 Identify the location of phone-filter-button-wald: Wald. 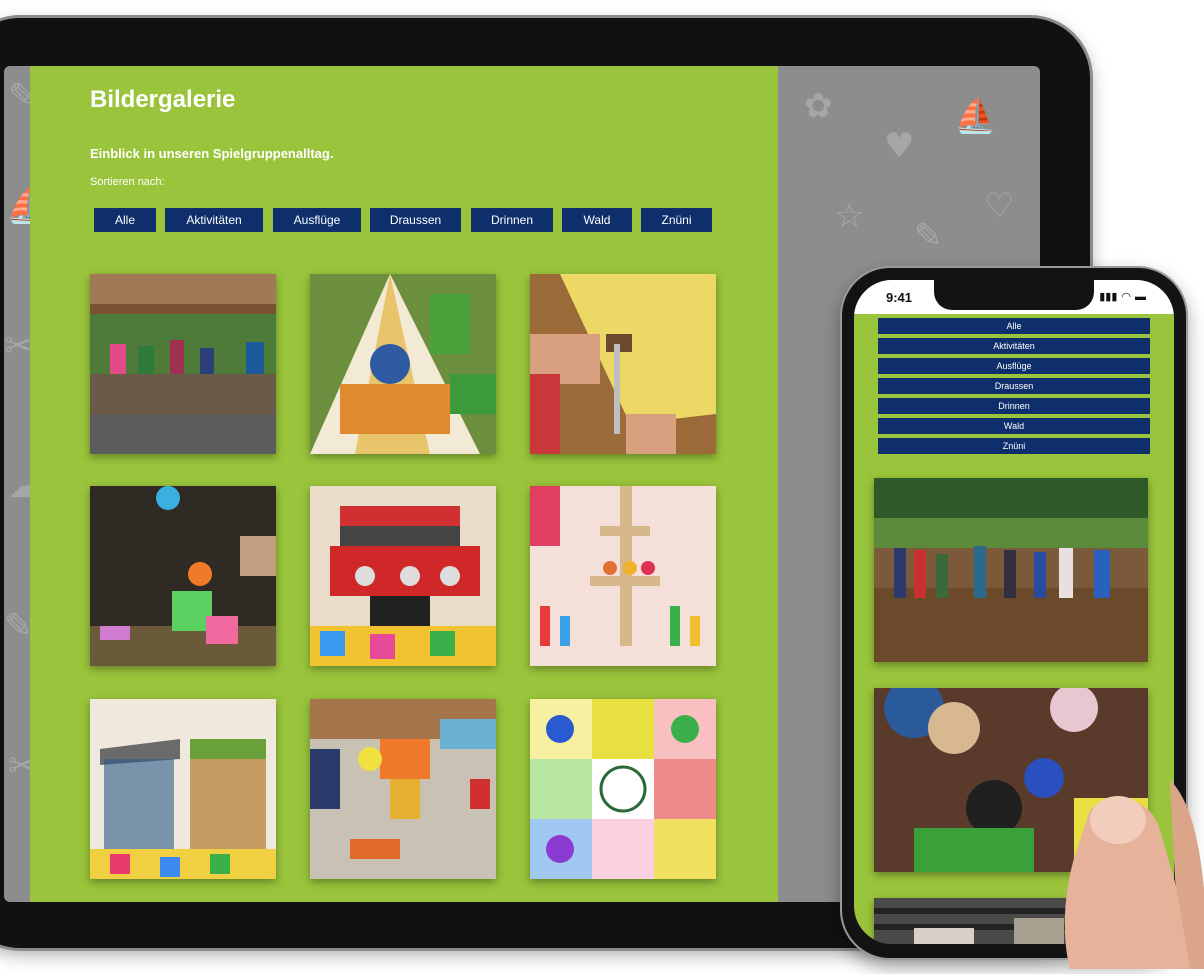
(1014, 426).